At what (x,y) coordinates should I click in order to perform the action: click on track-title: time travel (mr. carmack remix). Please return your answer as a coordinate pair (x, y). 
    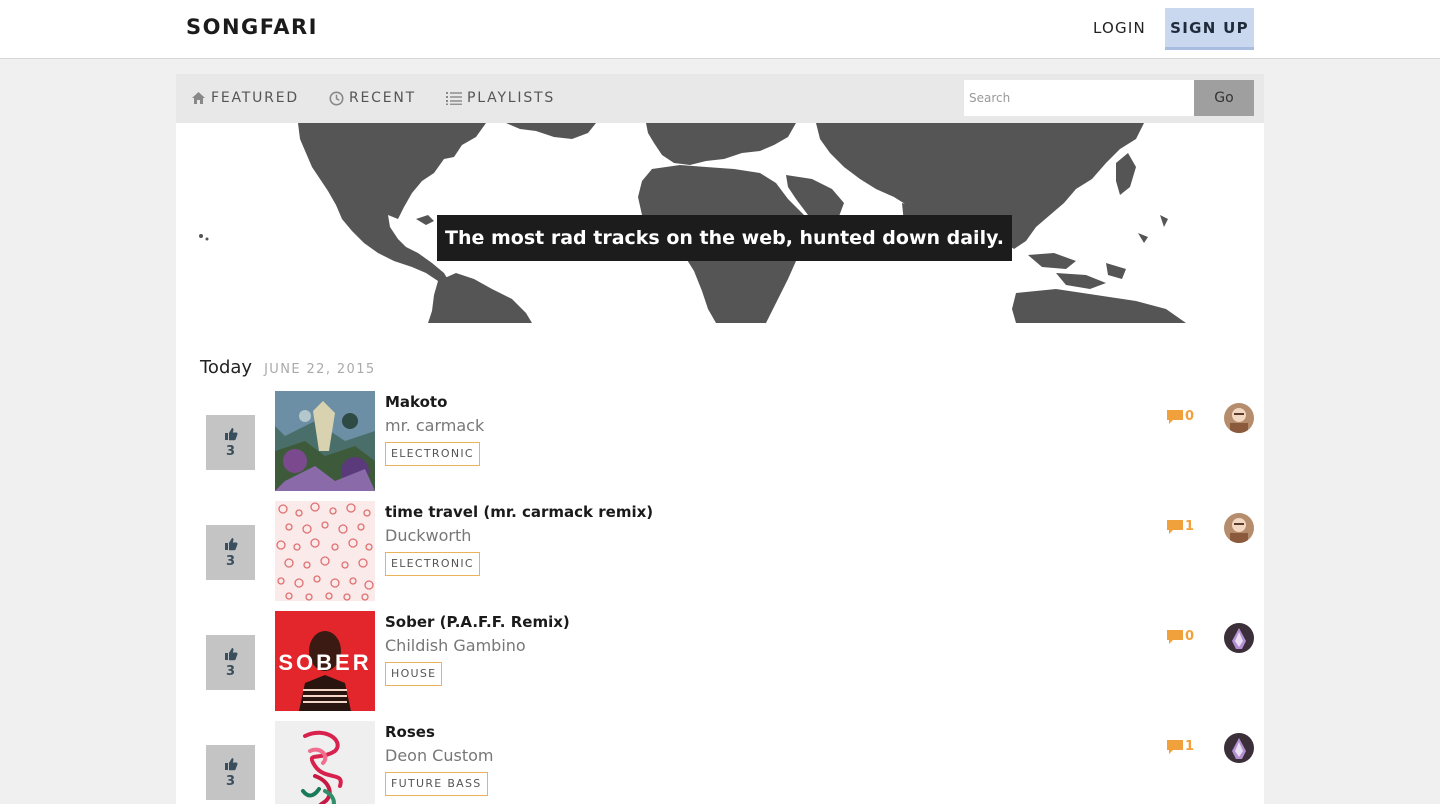
    Looking at the image, I should click on (519, 512).